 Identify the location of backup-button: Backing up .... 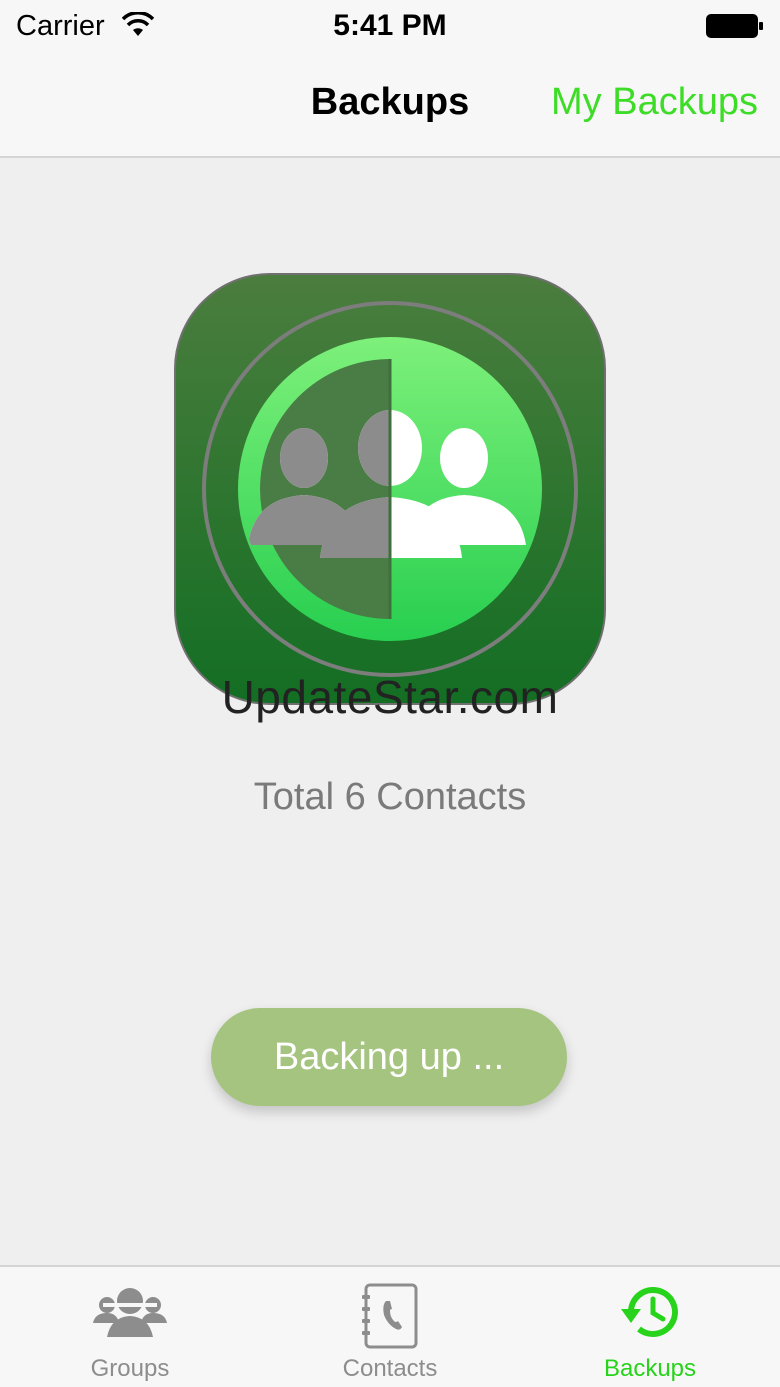
(389, 1057).